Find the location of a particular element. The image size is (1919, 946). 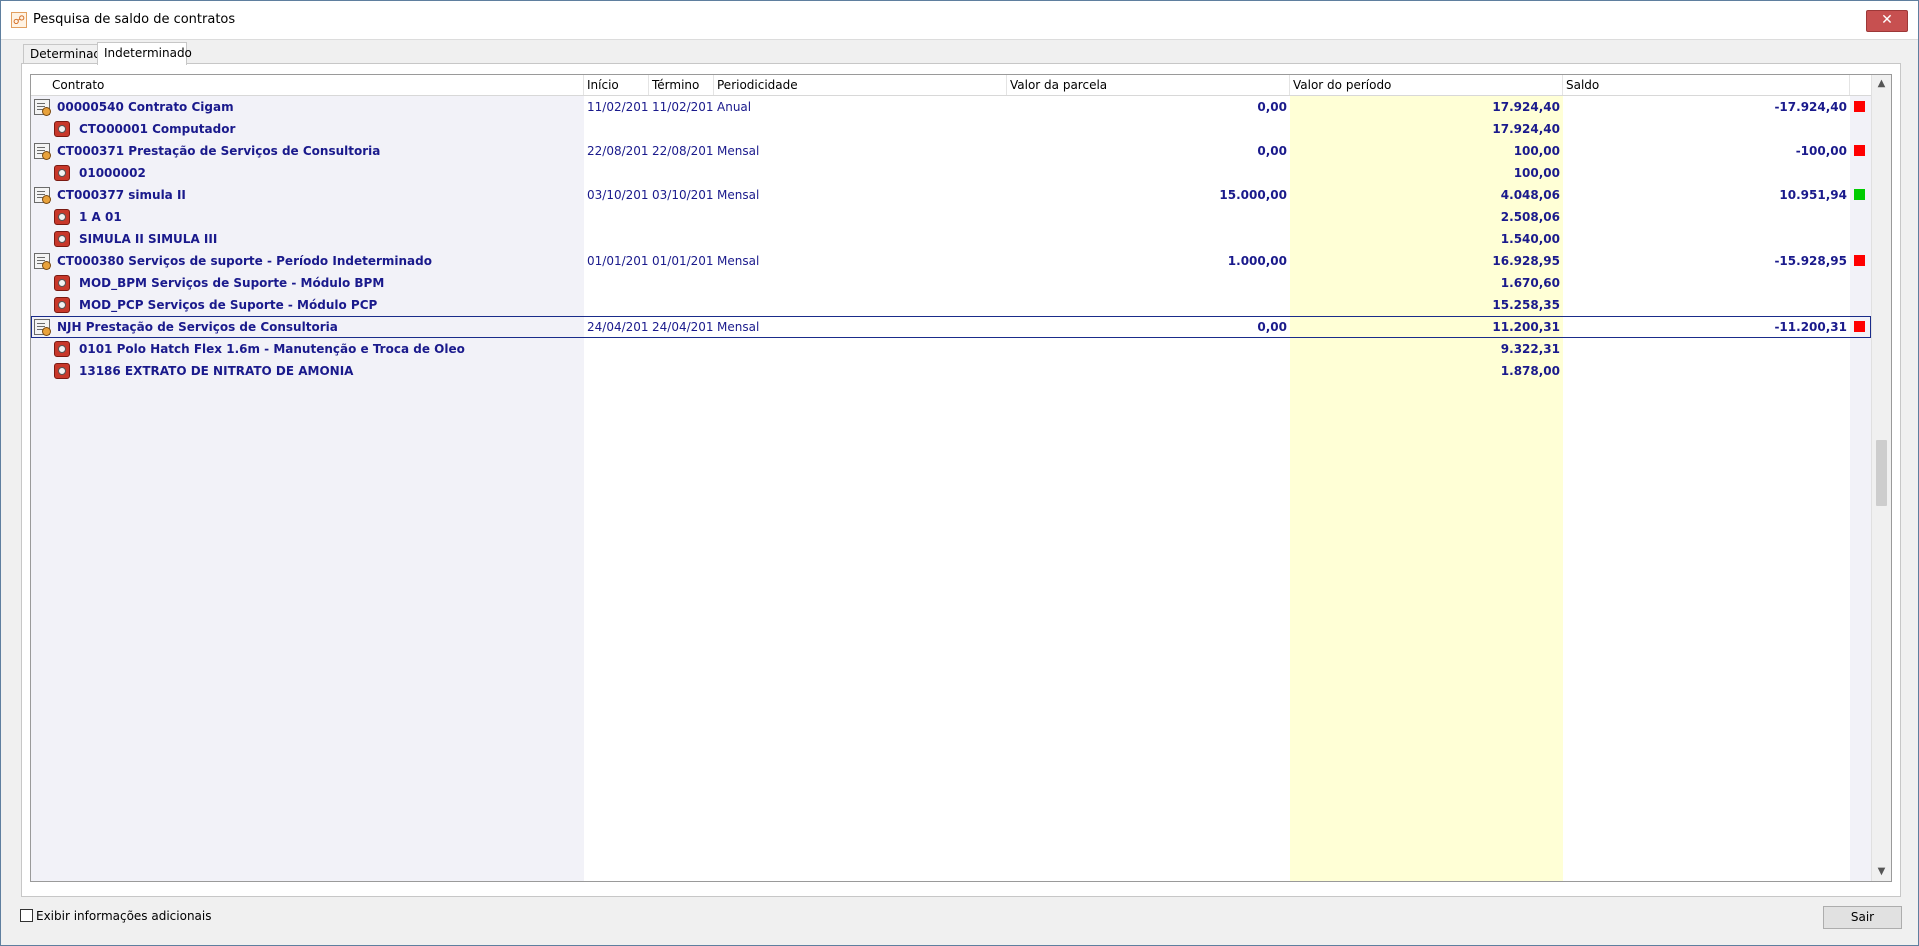

termino-cell: 22/08/2012 is located at coordinates (683, 151).